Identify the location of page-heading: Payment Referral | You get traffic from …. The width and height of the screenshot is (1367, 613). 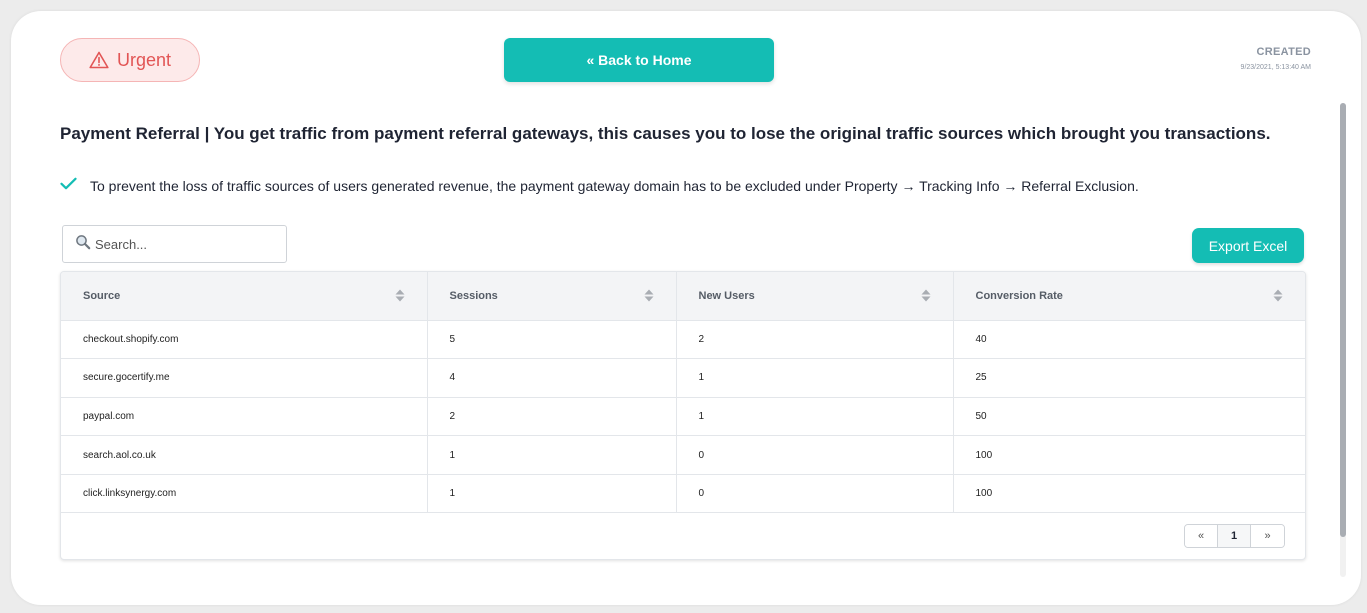
(665, 133).